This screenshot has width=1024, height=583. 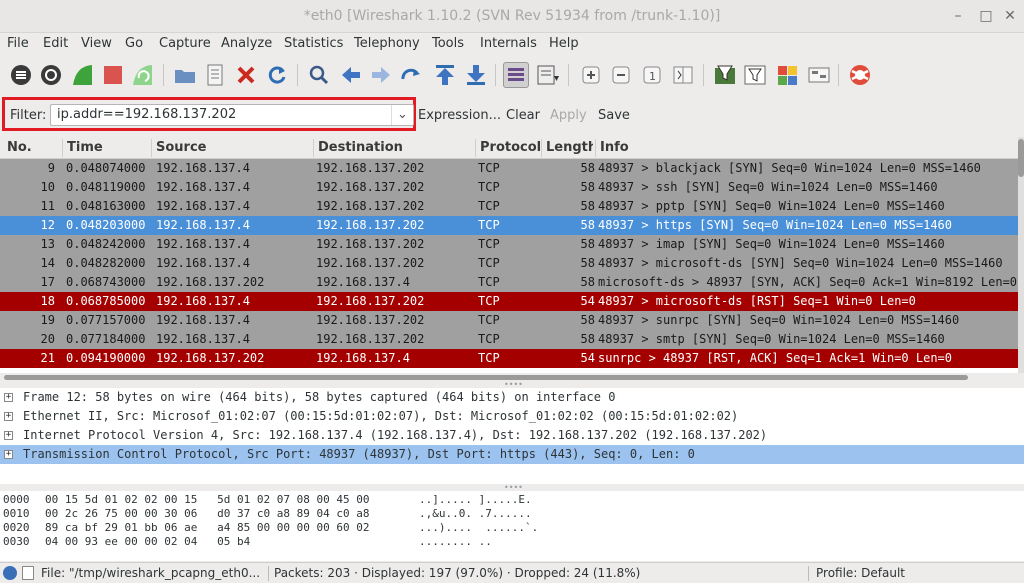 I want to click on zoom-out-icon, so click(x=621, y=75).